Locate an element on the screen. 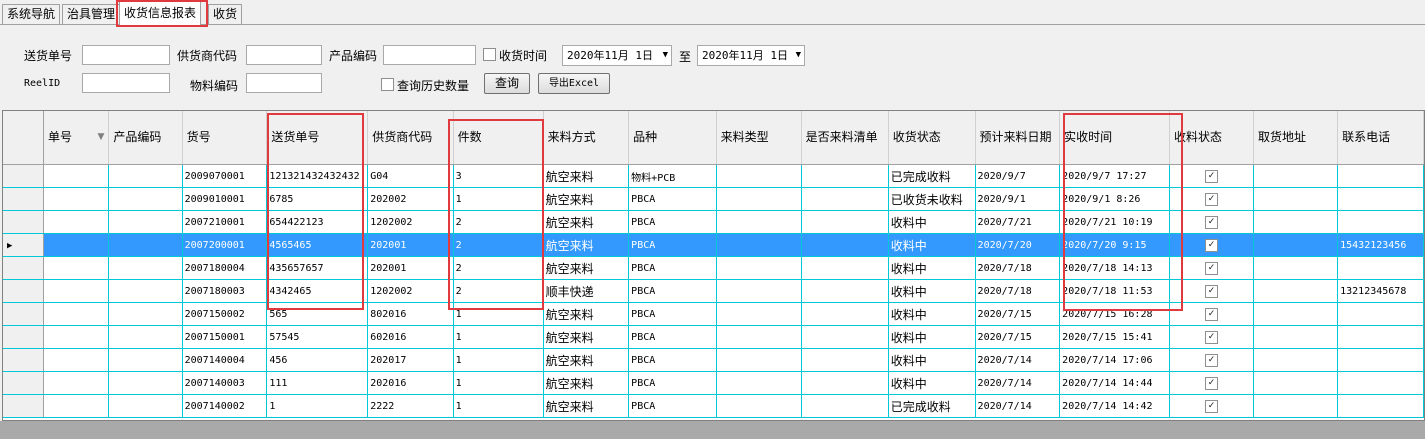 Image resolution: width=1425 pixels, height=439 pixels. col-header-phone: 联系电话 is located at coordinates (1380, 138).